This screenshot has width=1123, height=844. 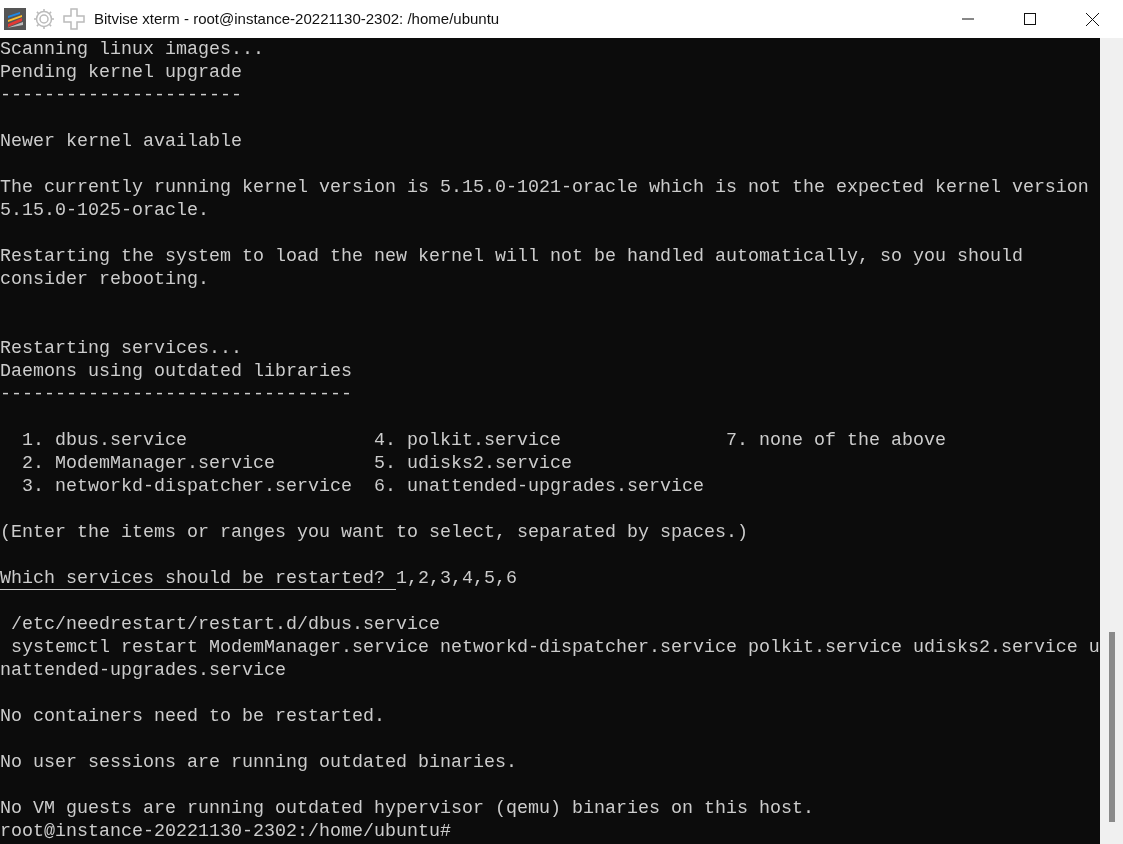 I want to click on terminal-line: 1. dbus.service 4. polkit.service 7. none of the above, so click(x=483, y=440).